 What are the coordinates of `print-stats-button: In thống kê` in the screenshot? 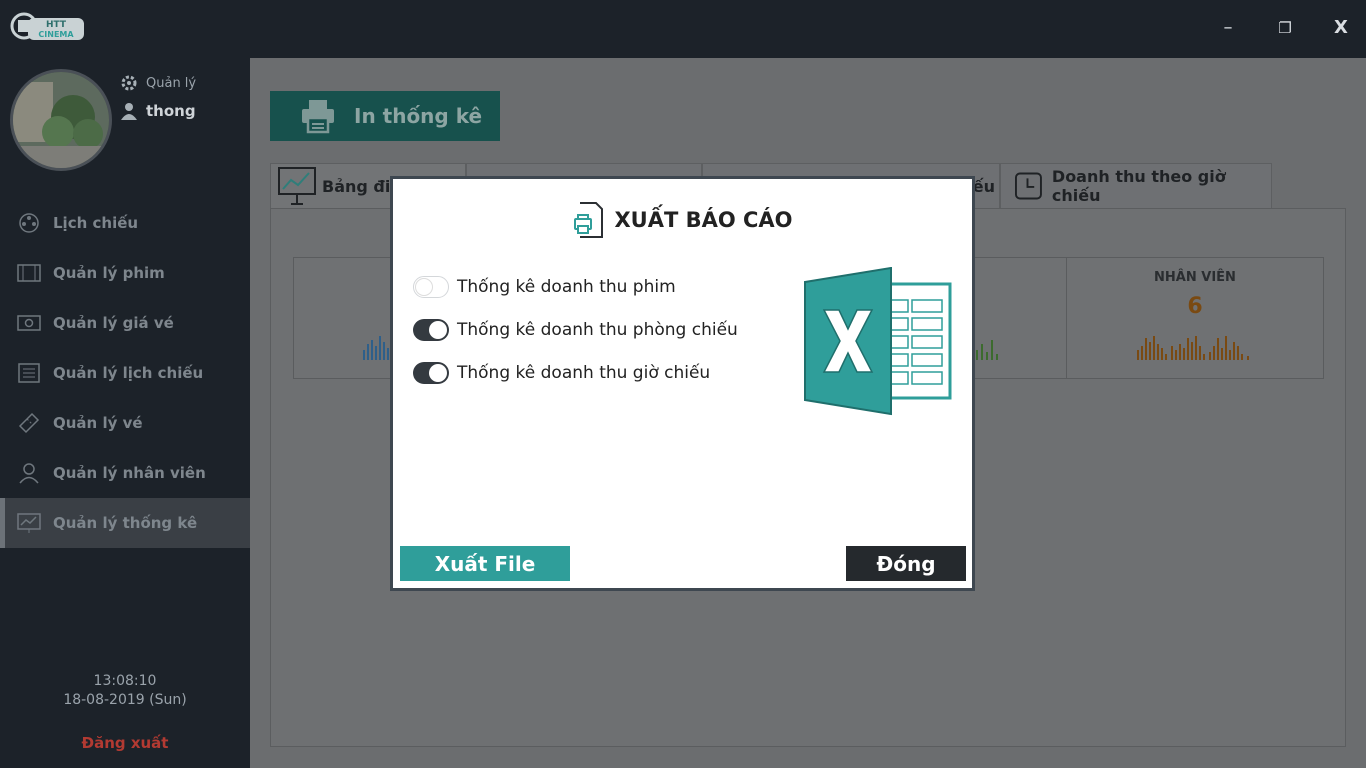 It's located at (385, 116).